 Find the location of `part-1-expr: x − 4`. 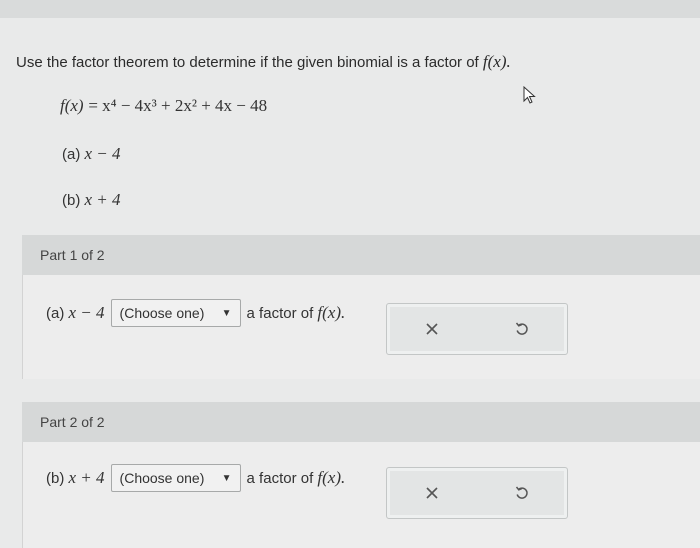

part-1-expr: x − 4 is located at coordinates (86, 312).